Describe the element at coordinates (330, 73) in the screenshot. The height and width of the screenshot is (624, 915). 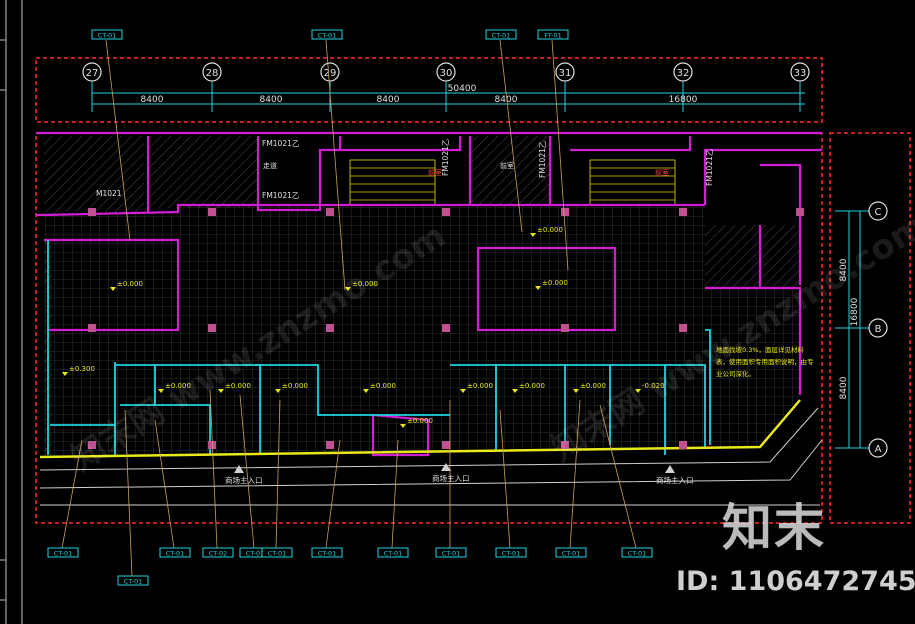
I see `axis-label-29: 29` at that location.